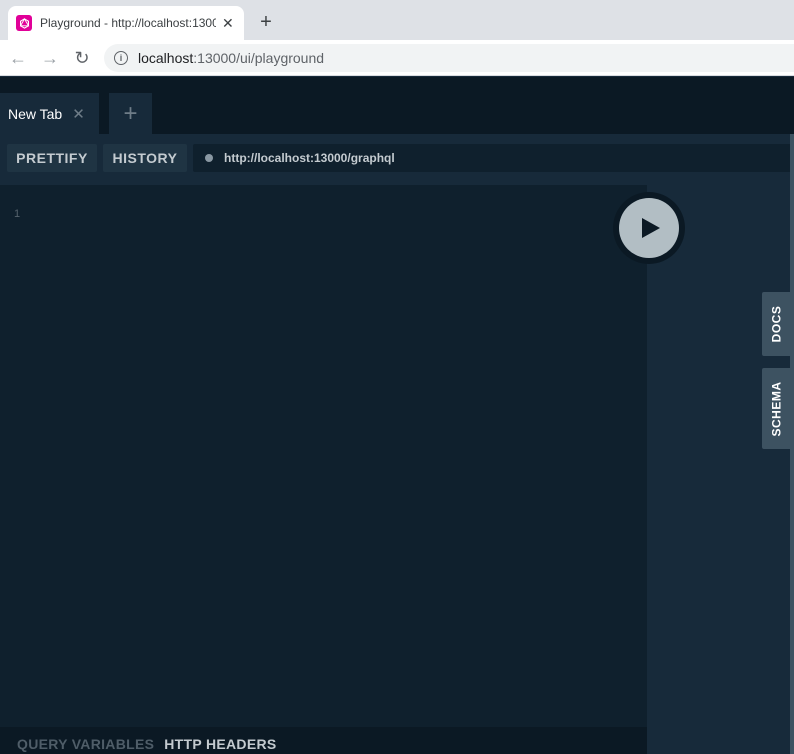 The width and height of the screenshot is (794, 754). Describe the element at coordinates (309, 158) in the screenshot. I see `endpoint-url: http://localhost:13000/graphql` at that location.